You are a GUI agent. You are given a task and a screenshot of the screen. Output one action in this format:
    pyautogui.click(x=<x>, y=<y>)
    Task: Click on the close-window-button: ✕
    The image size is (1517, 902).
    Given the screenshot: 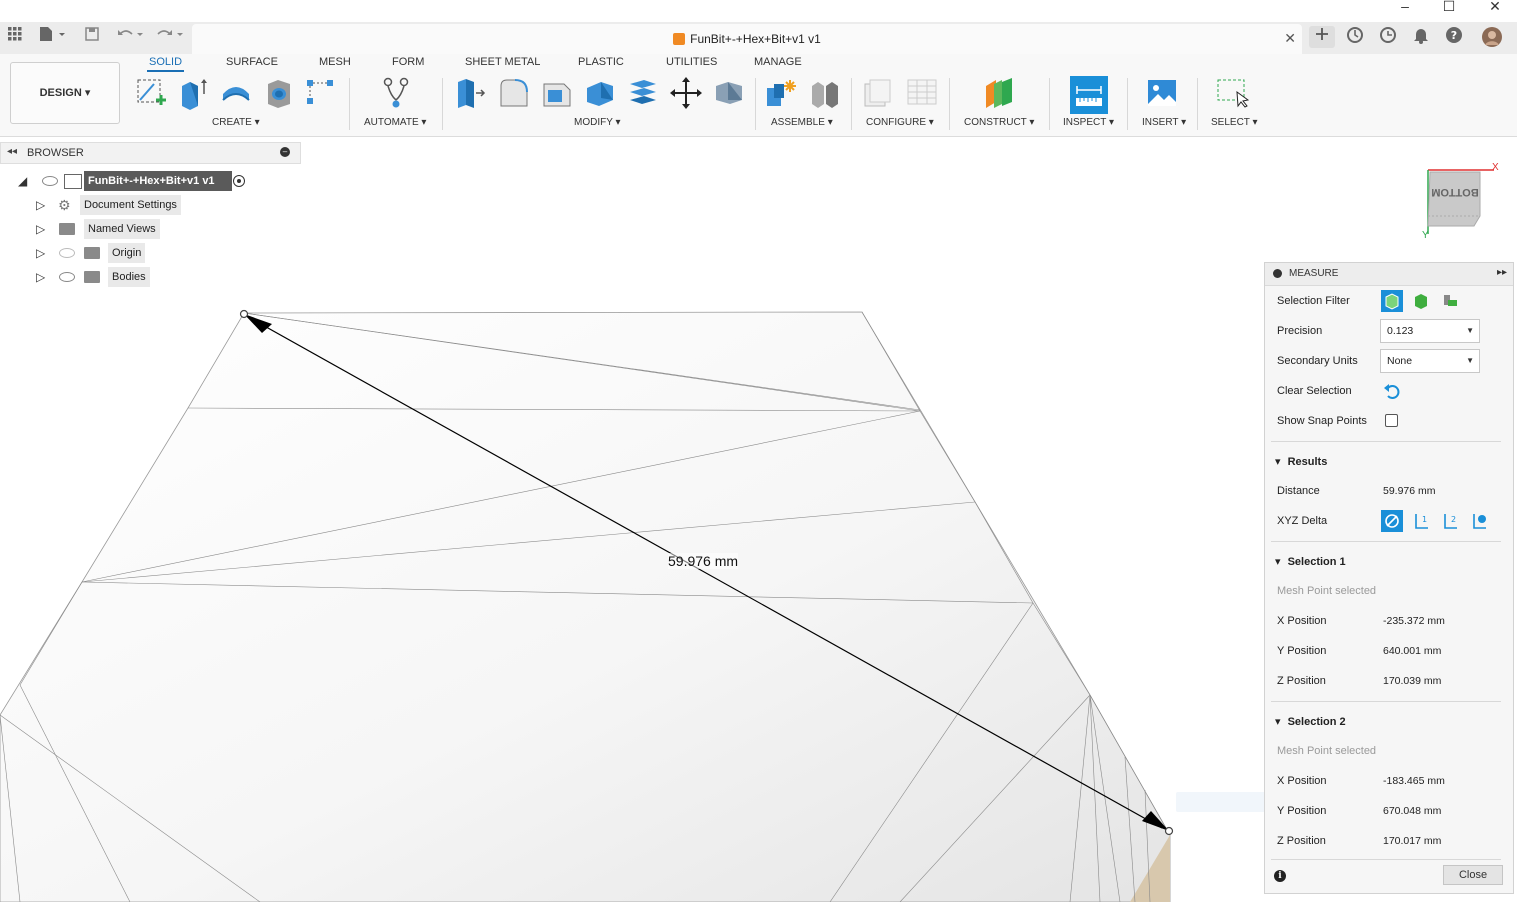 What is the action you would take?
    pyautogui.click(x=1495, y=8)
    